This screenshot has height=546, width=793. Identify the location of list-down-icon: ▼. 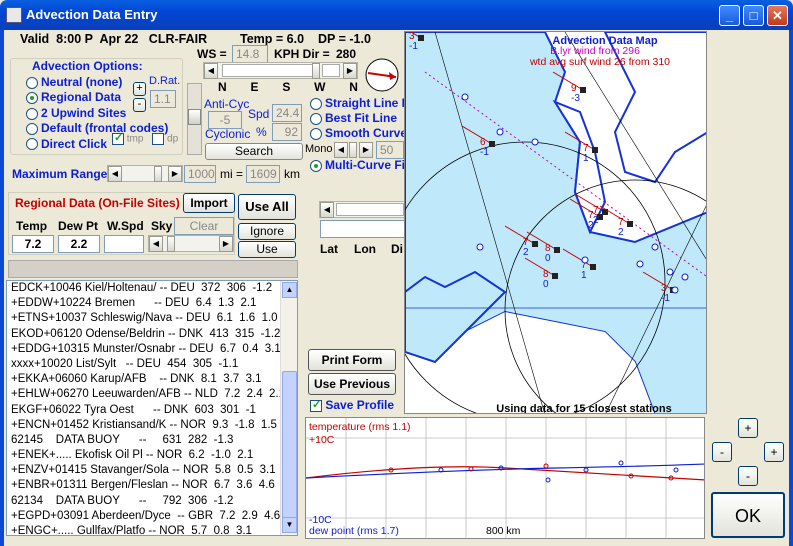
(289, 525).